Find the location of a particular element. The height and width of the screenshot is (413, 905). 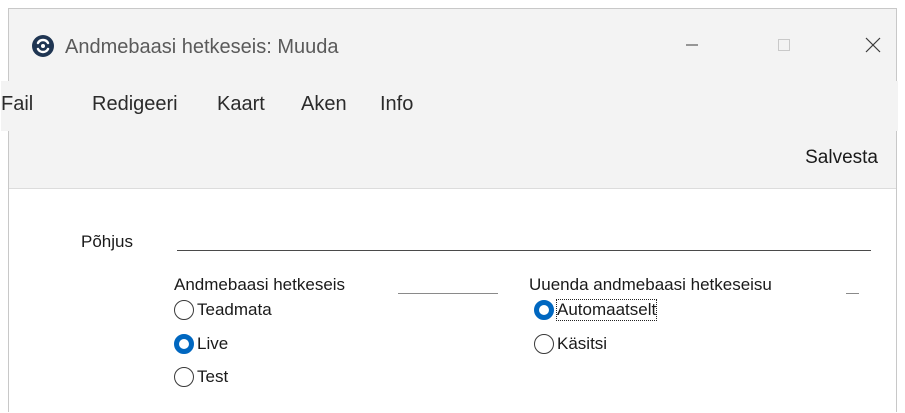

radio-label: Live is located at coordinates (213, 343).